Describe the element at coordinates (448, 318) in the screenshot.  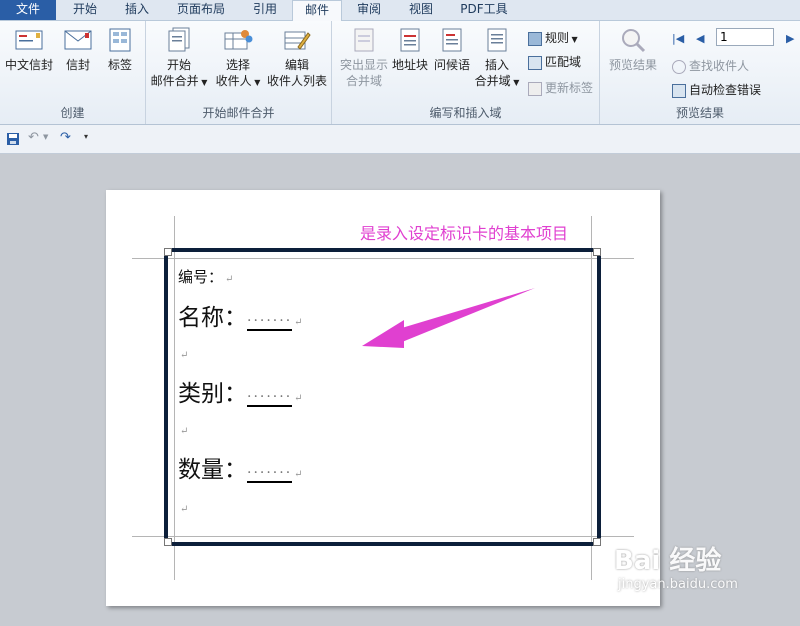
I see `annotation-arrow` at that location.